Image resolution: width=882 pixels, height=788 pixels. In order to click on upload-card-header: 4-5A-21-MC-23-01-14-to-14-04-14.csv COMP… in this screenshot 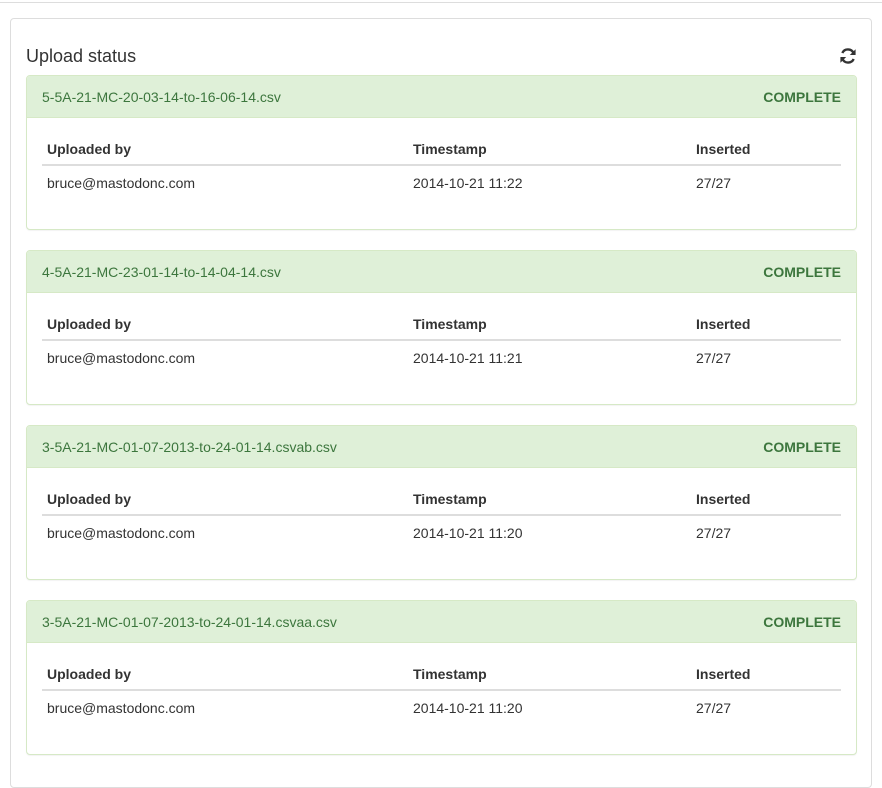, I will do `click(441, 272)`.